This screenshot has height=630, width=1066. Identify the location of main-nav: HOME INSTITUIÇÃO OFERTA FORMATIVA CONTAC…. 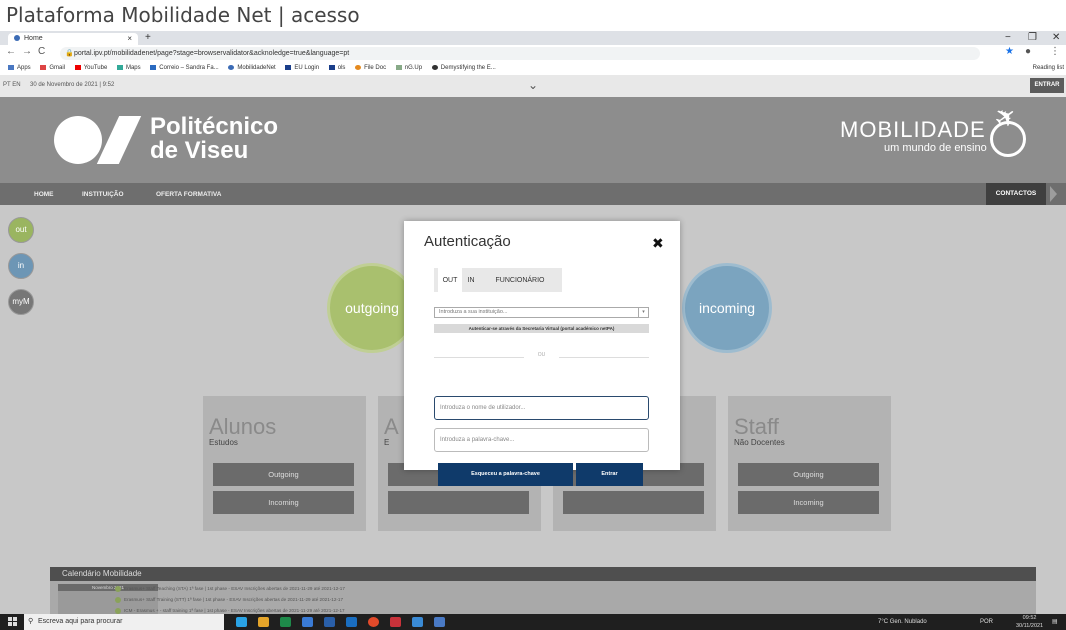
(533, 194).